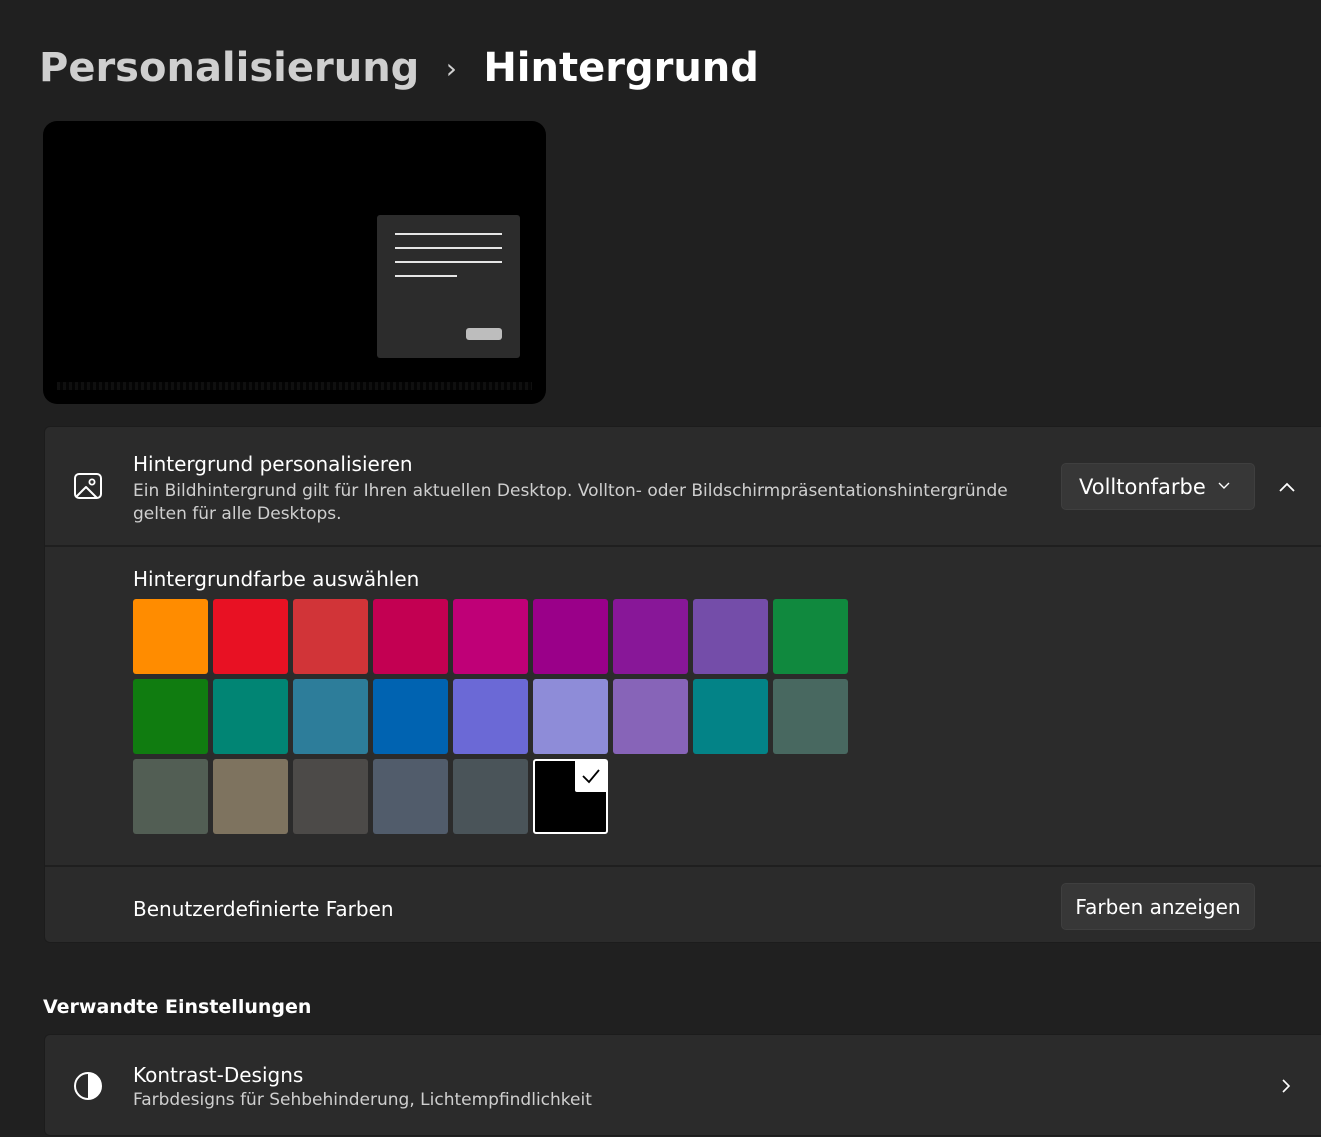 This screenshot has width=1321, height=1137. I want to click on desktop-preview, so click(294, 262).